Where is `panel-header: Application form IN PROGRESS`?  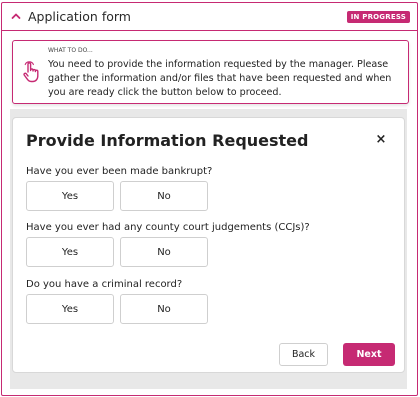 panel-header: Application form IN PROGRESS is located at coordinates (209, 17).